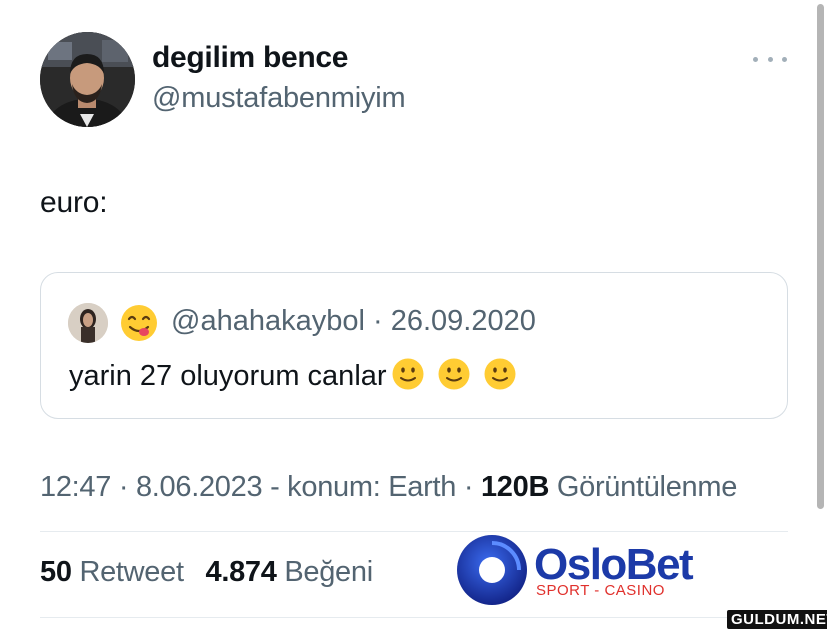 Image resolution: width=827 pixels, height=632 pixels. Describe the element at coordinates (492, 570) in the screenshot. I see `oslobet-logo-icon` at that location.